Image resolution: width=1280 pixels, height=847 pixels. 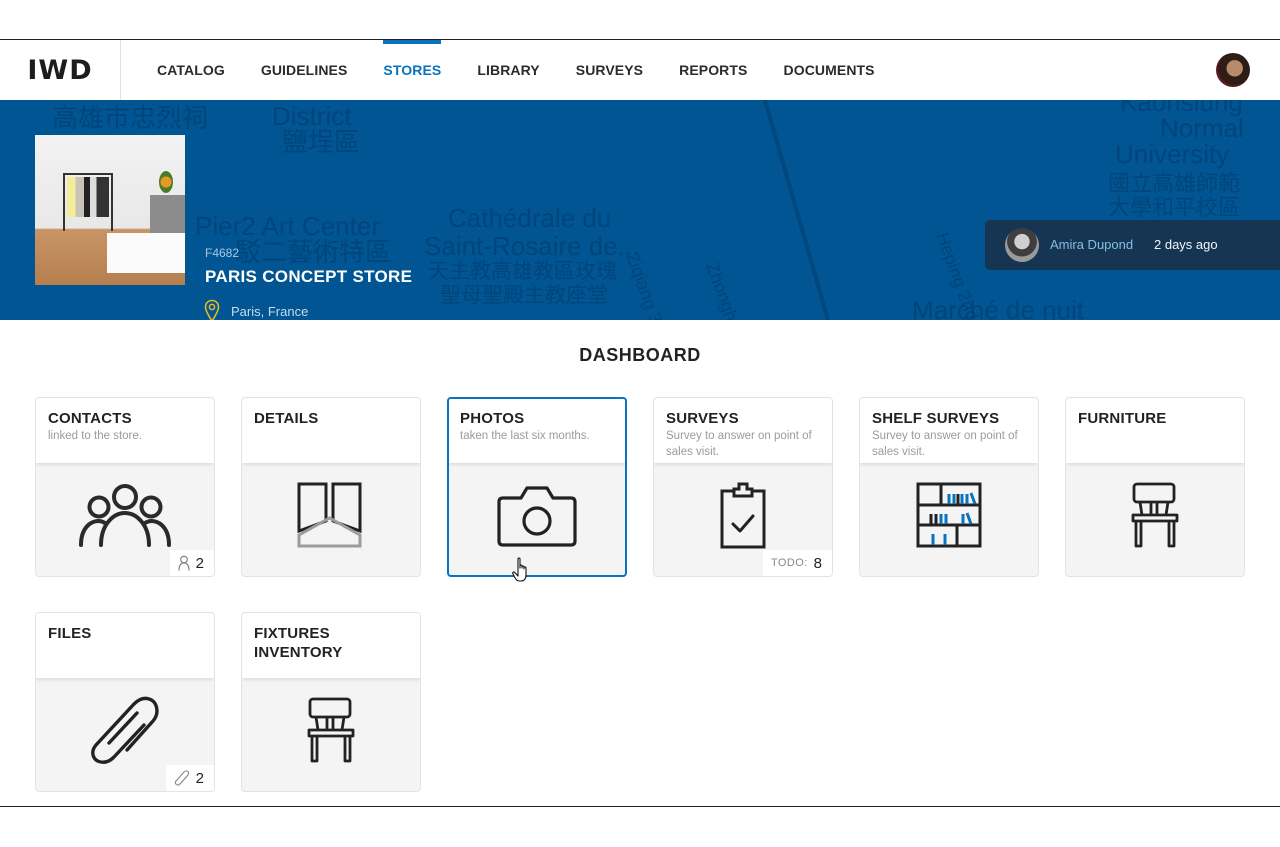 What do you see at coordinates (298, 643) in the screenshot?
I see `tile-title: FIXTURES INVENTORY` at bounding box center [298, 643].